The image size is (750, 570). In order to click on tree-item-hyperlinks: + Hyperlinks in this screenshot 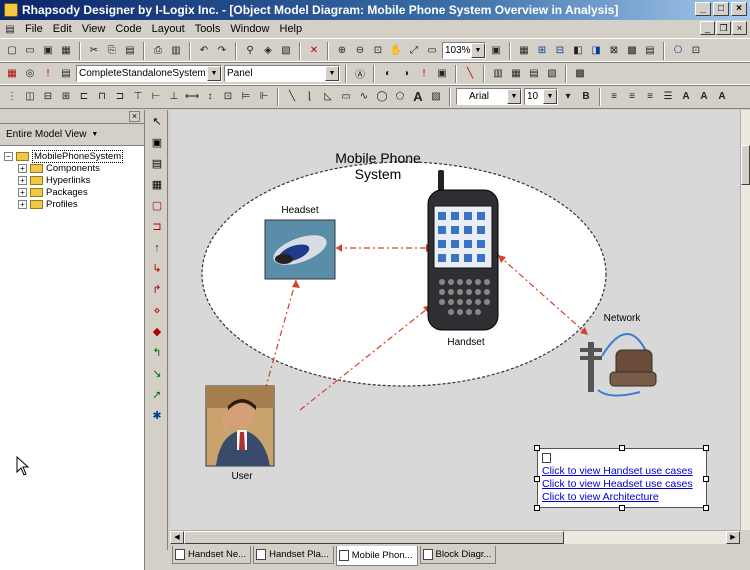, I will do `click(74, 180)`.